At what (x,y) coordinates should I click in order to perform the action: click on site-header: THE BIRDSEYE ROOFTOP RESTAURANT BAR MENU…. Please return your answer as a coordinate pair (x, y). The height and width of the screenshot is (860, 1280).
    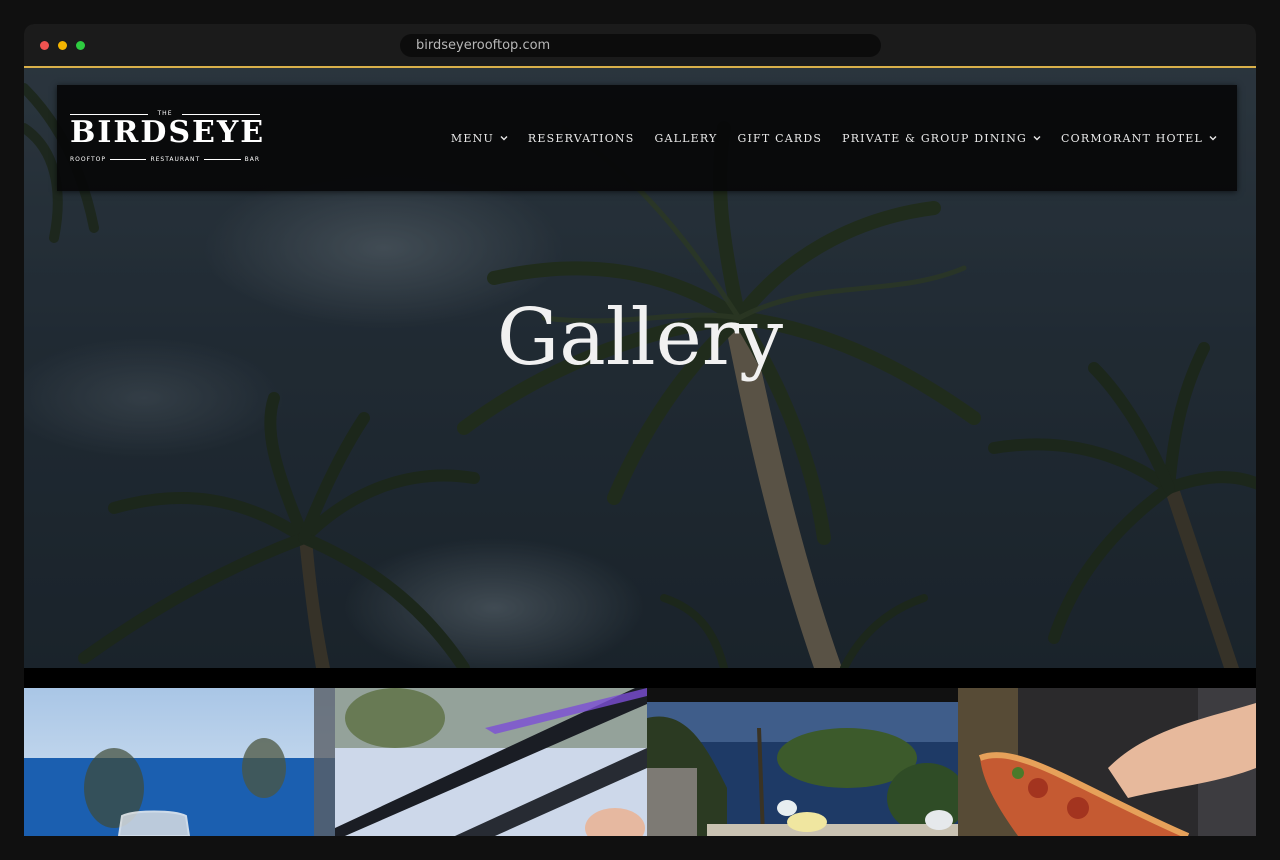
    Looking at the image, I should click on (647, 138).